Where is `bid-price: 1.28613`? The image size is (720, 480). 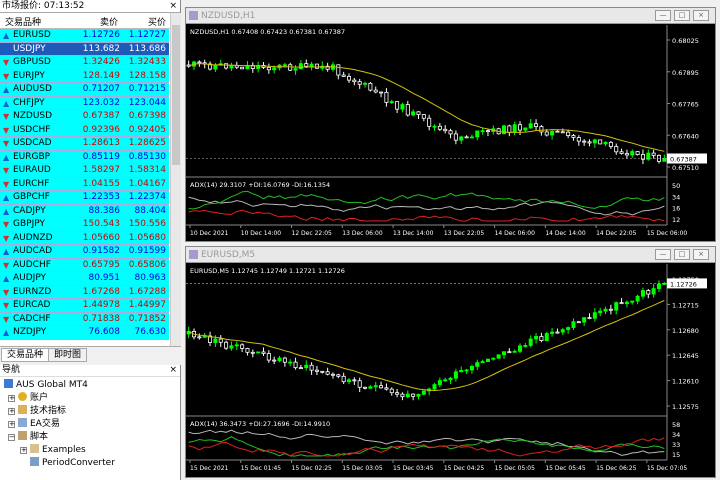 bid-price: 1.28613 is located at coordinates (101, 143).